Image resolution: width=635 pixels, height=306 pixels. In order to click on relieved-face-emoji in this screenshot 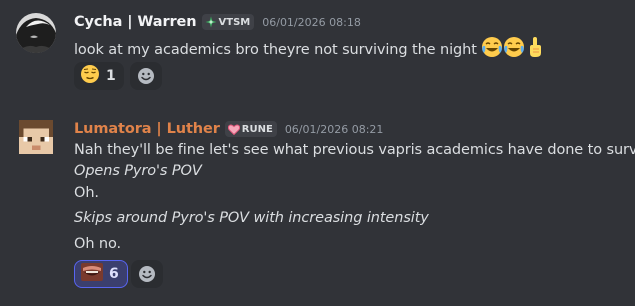, I will do `click(90, 76)`.